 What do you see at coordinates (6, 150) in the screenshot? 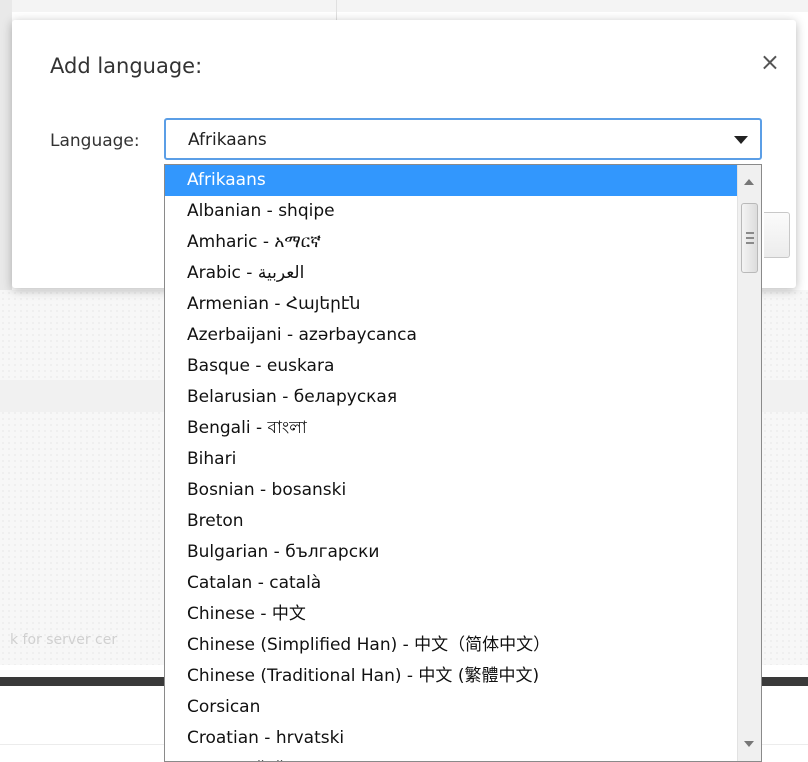
I see `background-left-edge` at bounding box center [6, 150].